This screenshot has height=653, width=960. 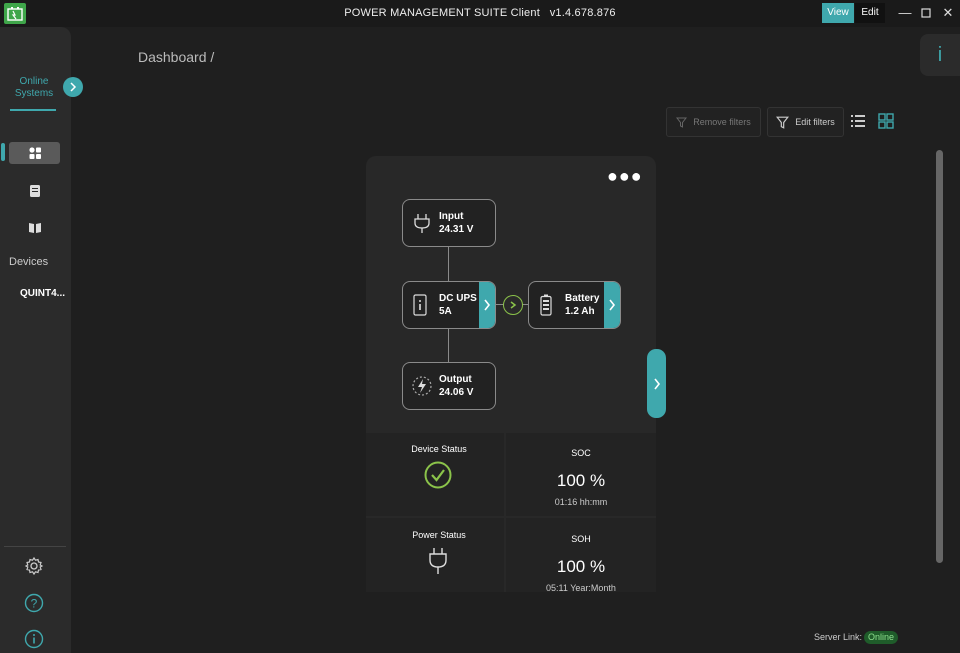 What do you see at coordinates (449, 386) in the screenshot?
I see `output-node: Output 24.06 V` at bounding box center [449, 386].